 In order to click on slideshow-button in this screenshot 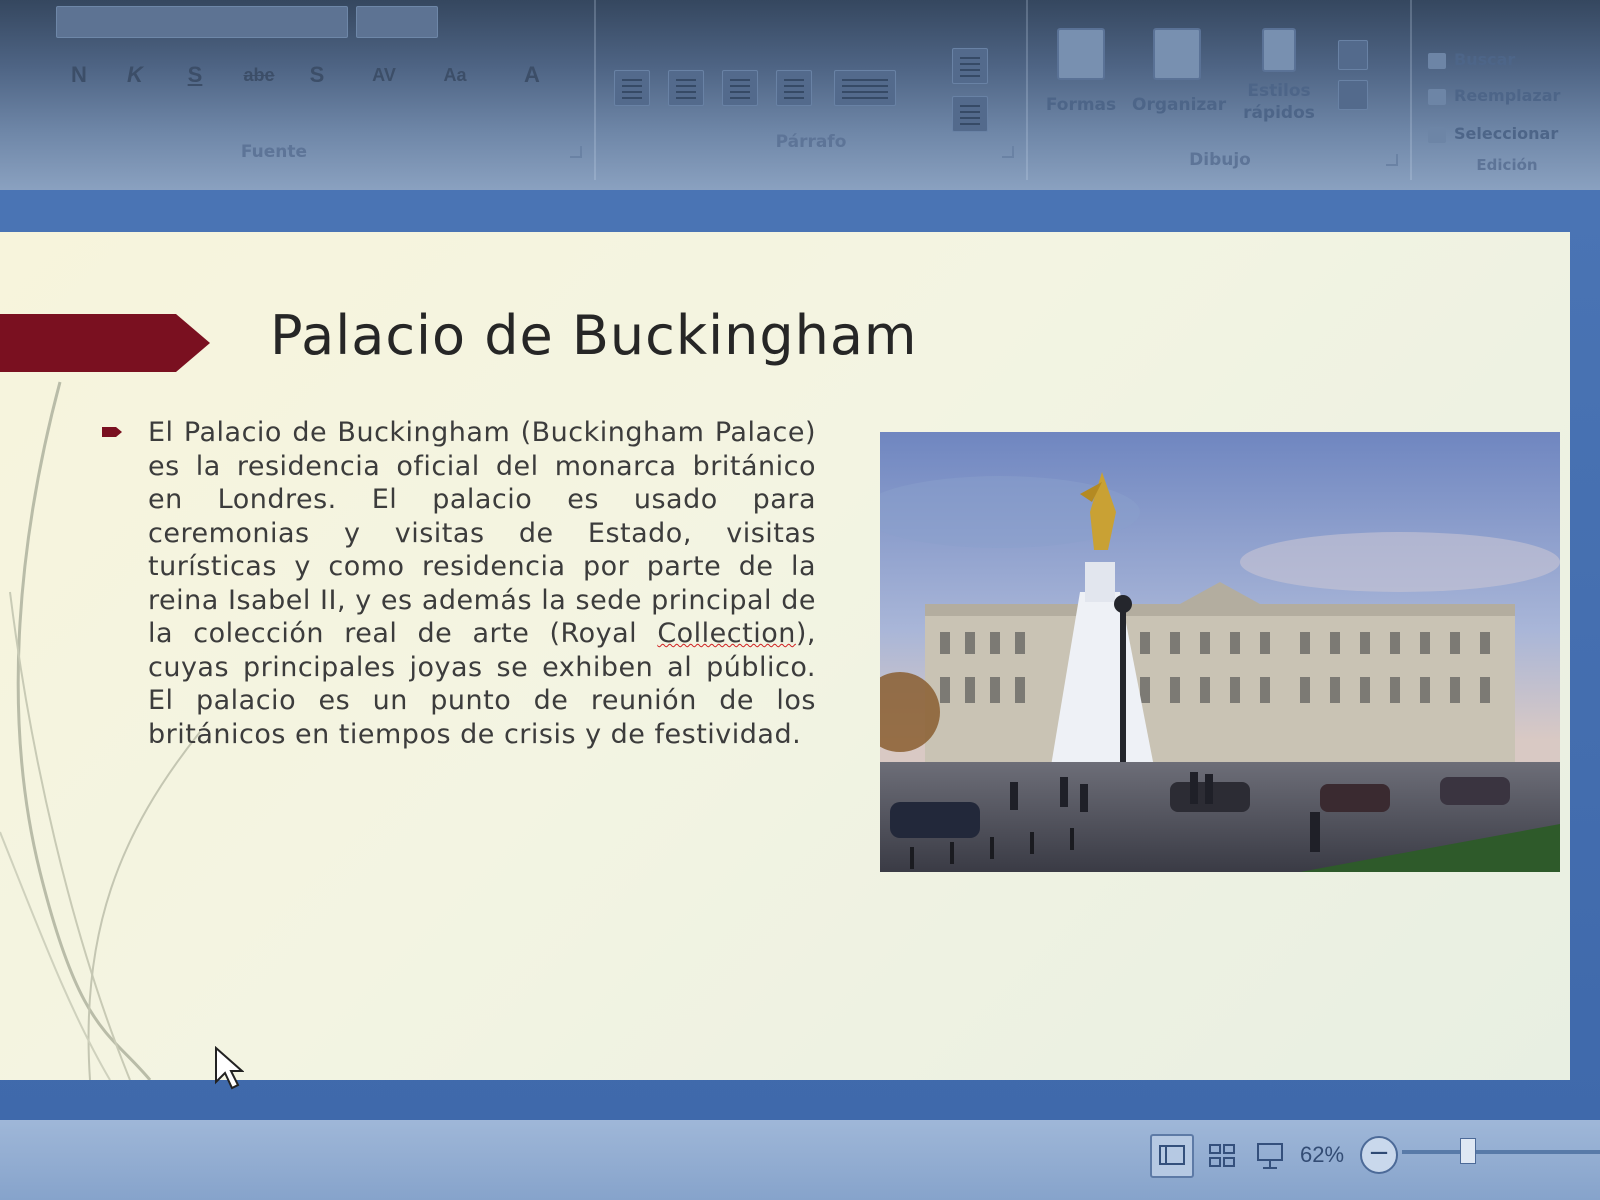, I will do `click(1270, 1156)`.